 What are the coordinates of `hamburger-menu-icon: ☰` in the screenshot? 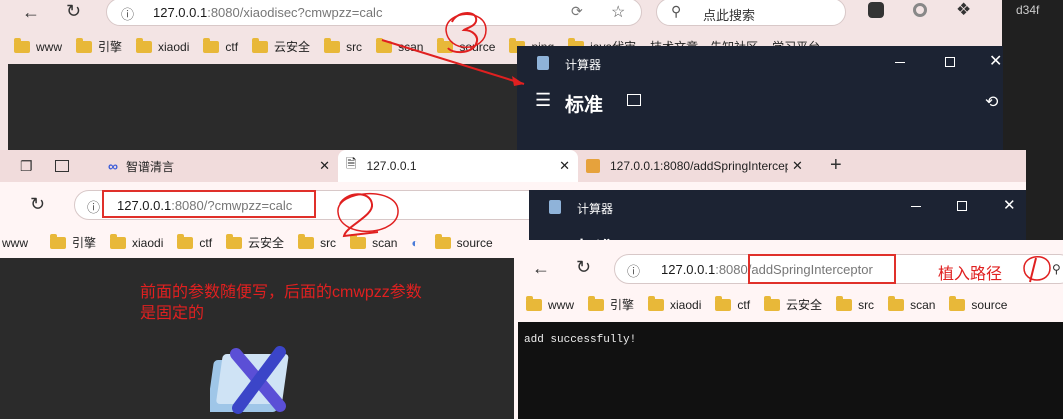 It's located at (543, 100).